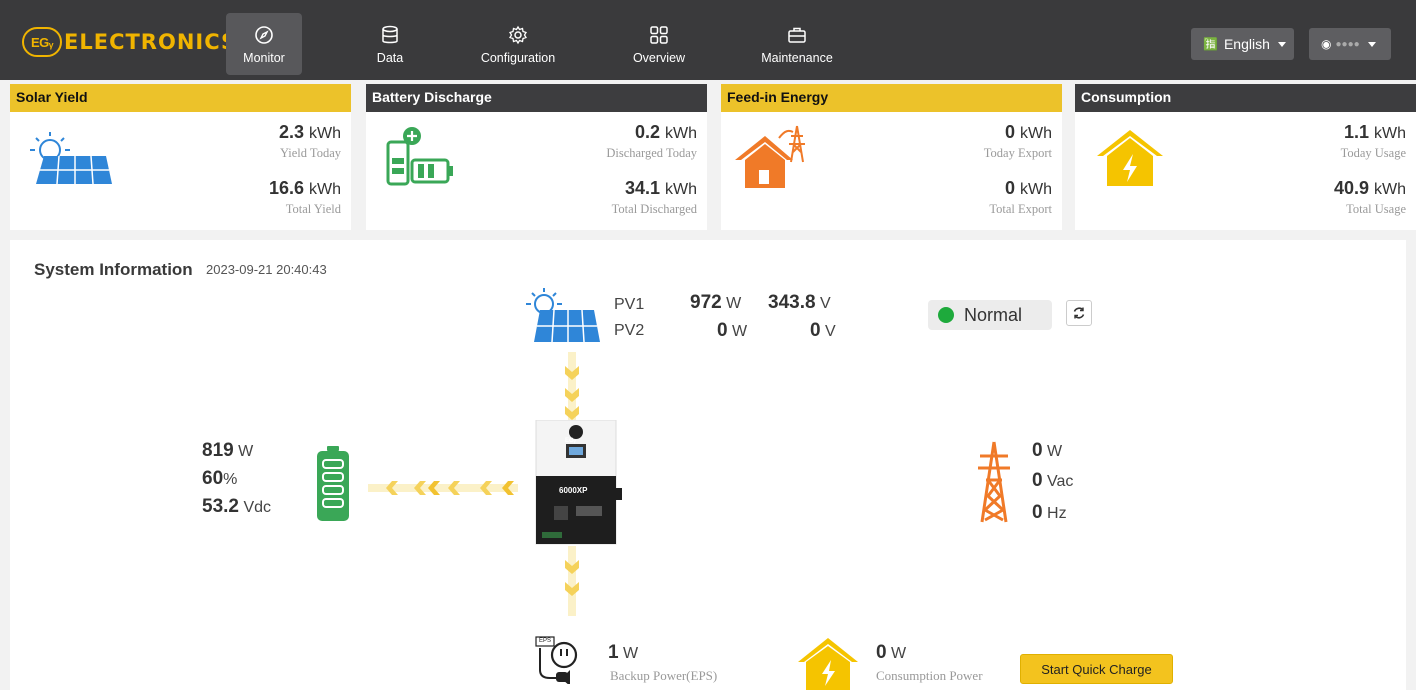  I want to click on yield-today: 2.3 kWh Yield Today, so click(310, 141).